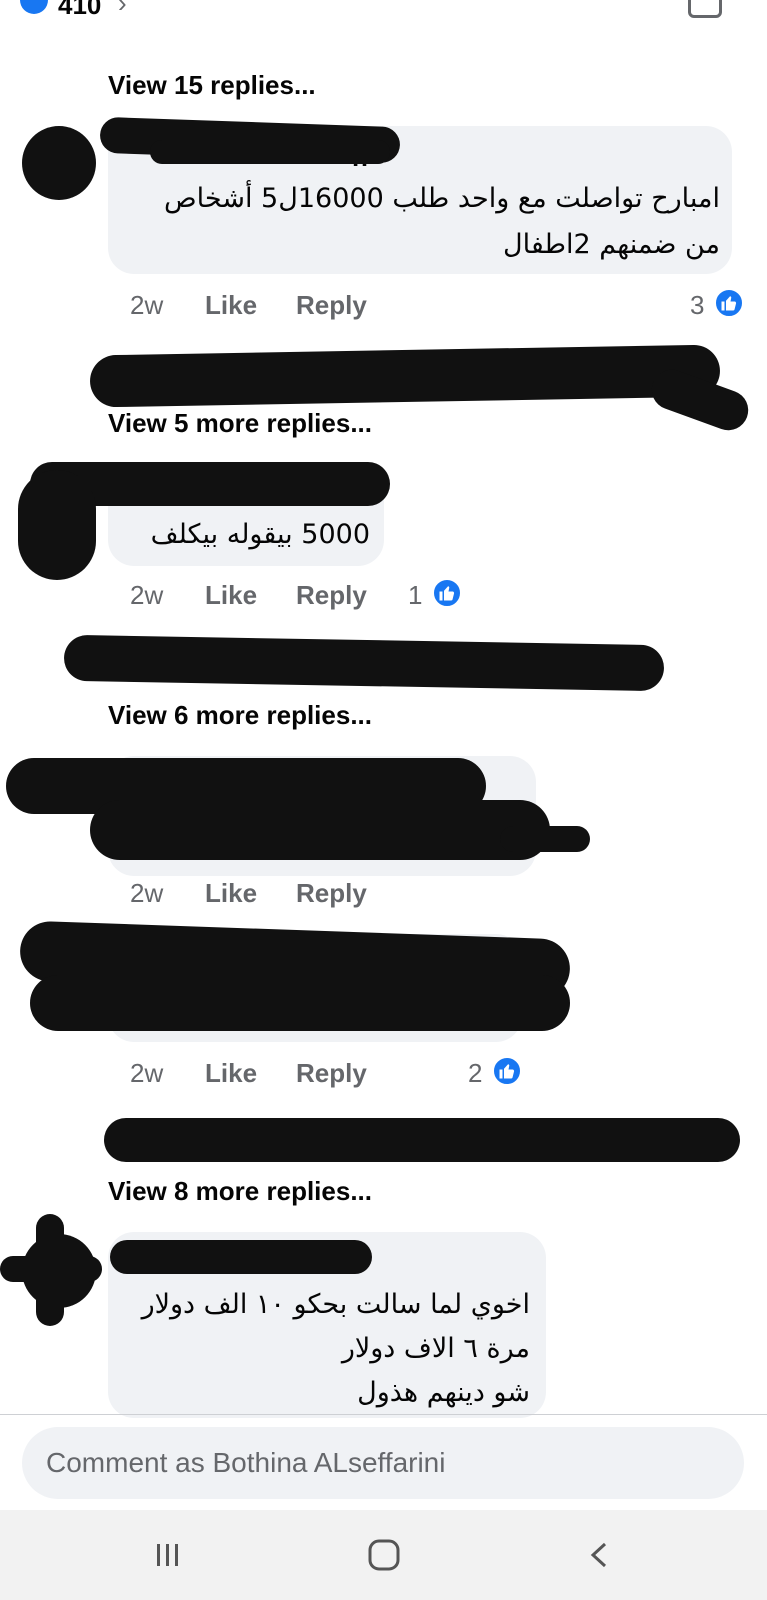 This screenshot has width=767, height=1600. What do you see at coordinates (122, 9) in the screenshot?
I see `chevron-right-icon: ›` at bounding box center [122, 9].